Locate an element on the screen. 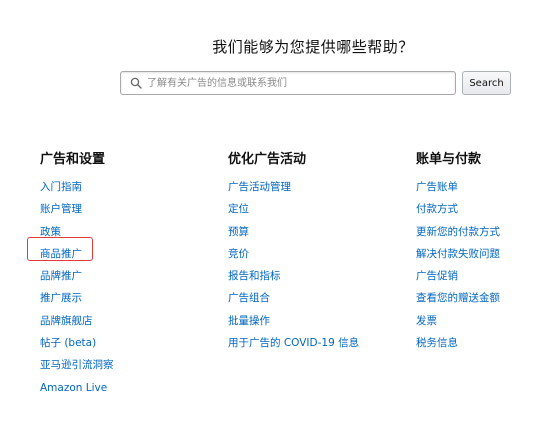 The width and height of the screenshot is (553, 425). link-account-management: 账户管理 is located at coordinates (61, 209).